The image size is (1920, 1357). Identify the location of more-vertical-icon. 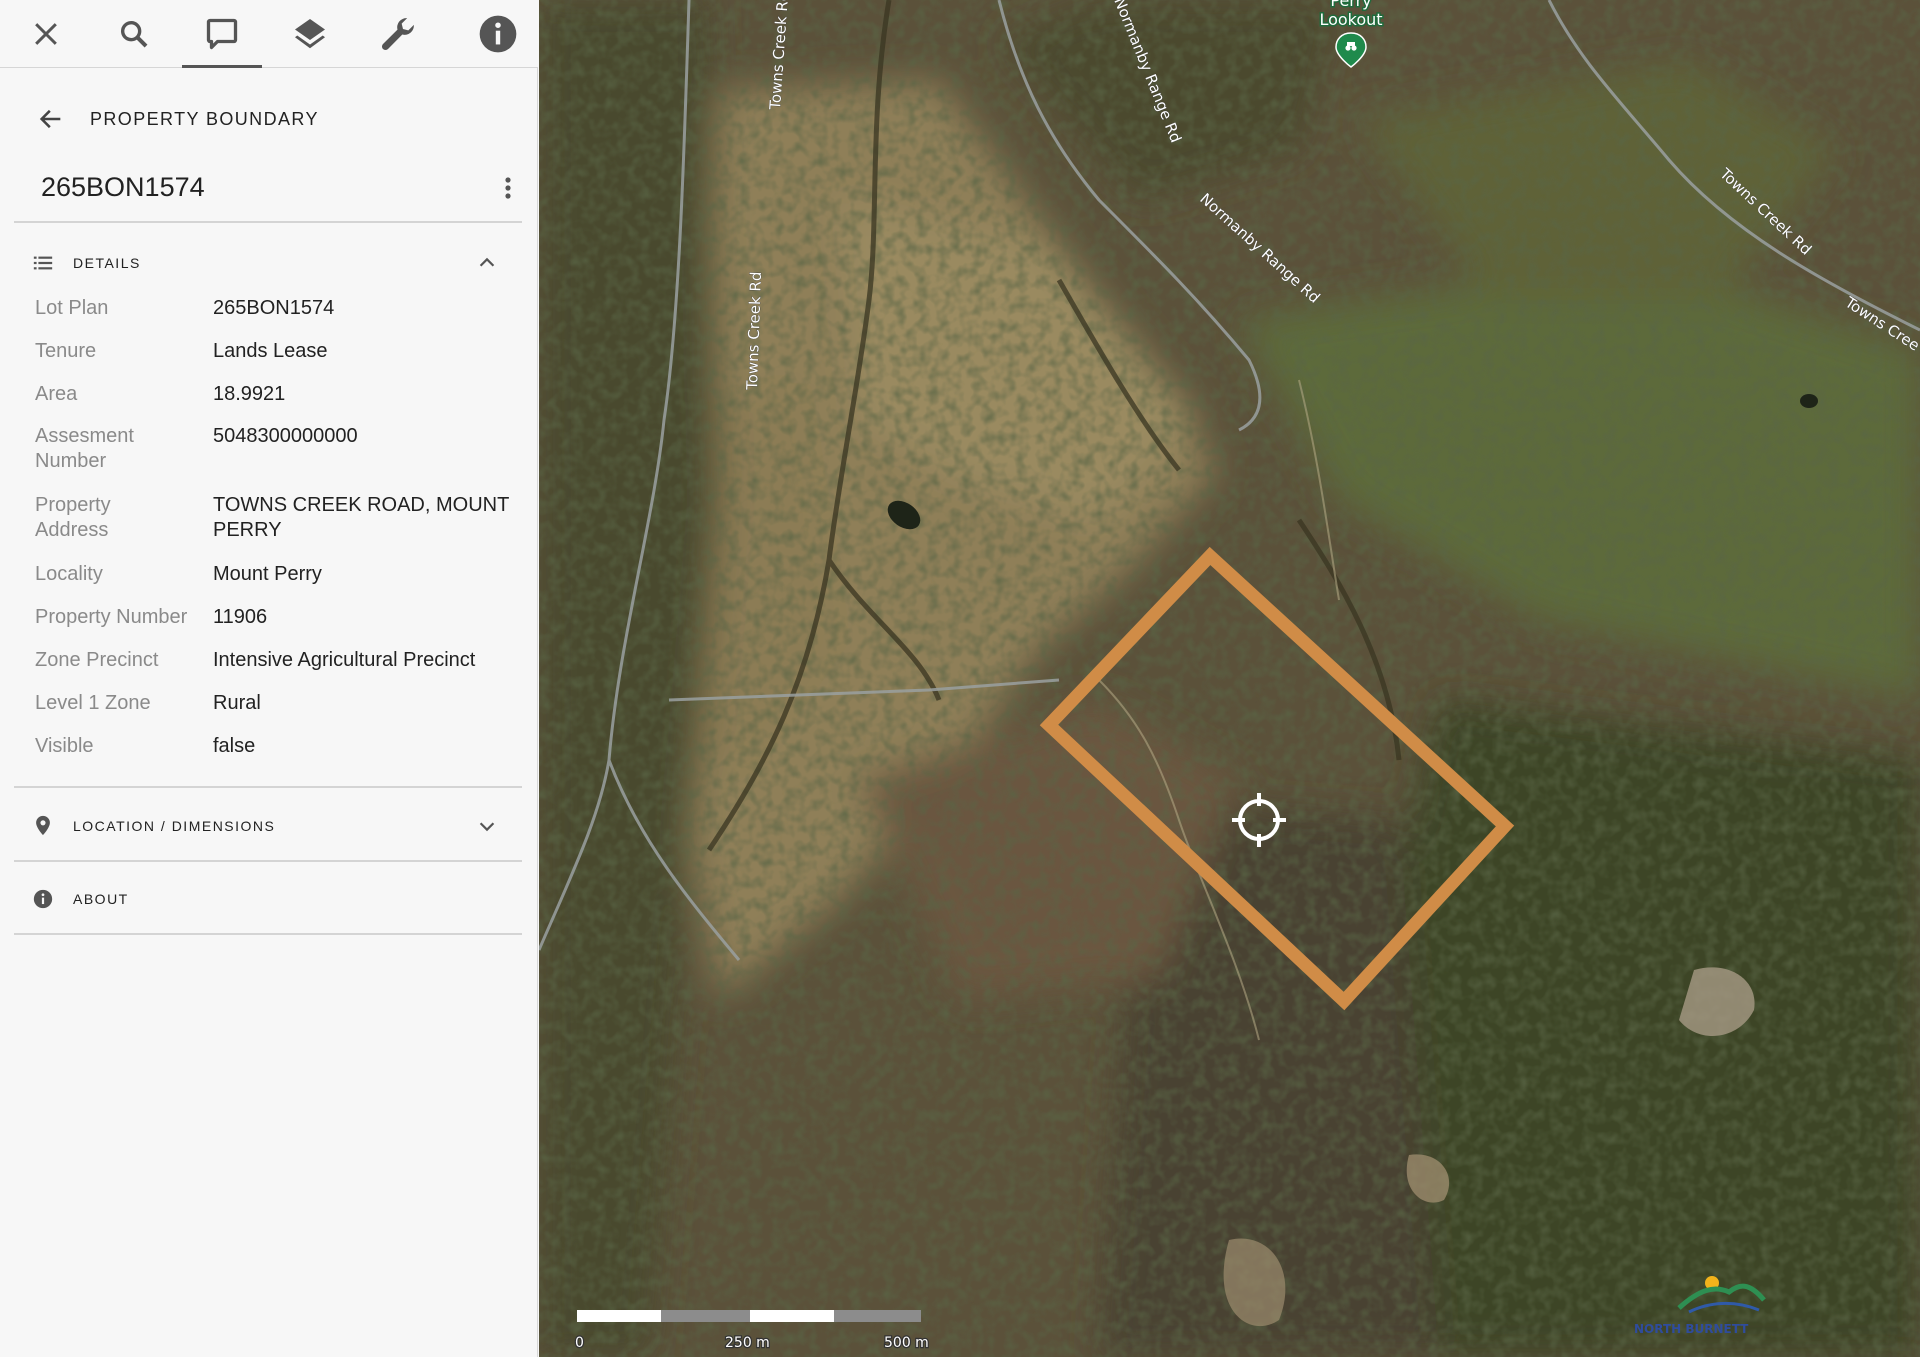
(508, 188).